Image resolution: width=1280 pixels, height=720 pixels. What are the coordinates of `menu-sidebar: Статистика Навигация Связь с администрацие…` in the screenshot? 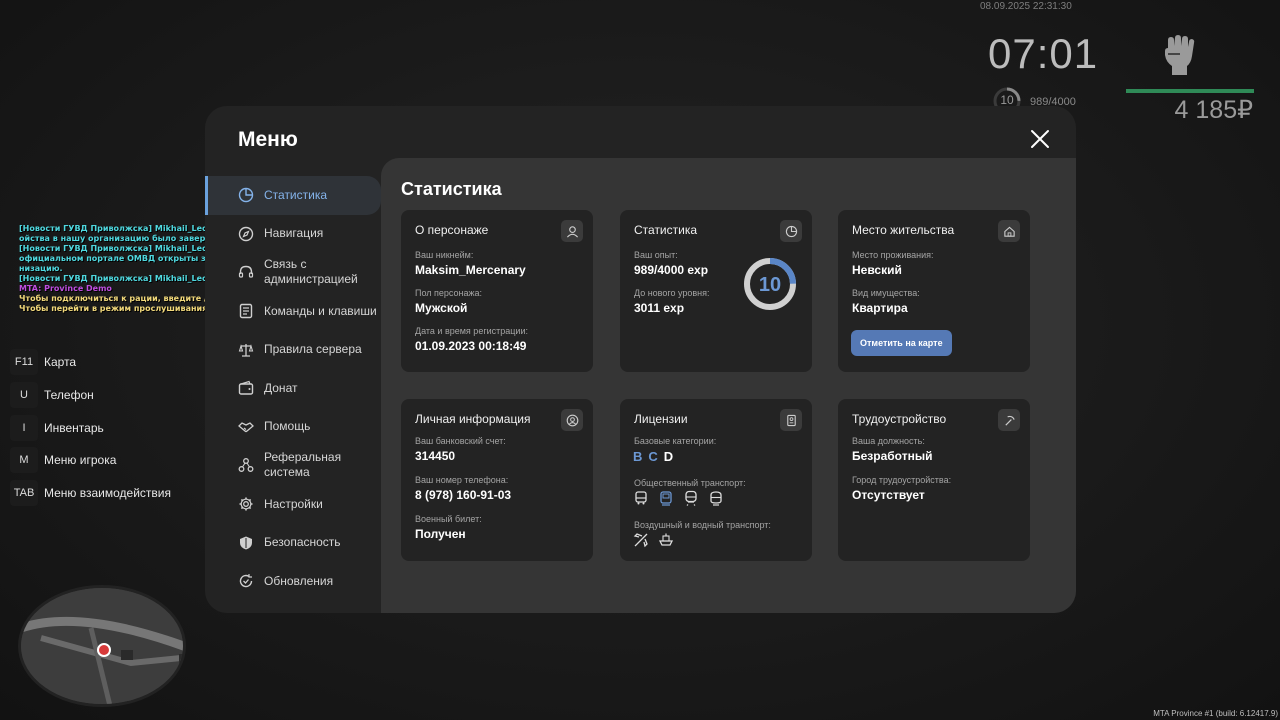 It's located at (293, 388).